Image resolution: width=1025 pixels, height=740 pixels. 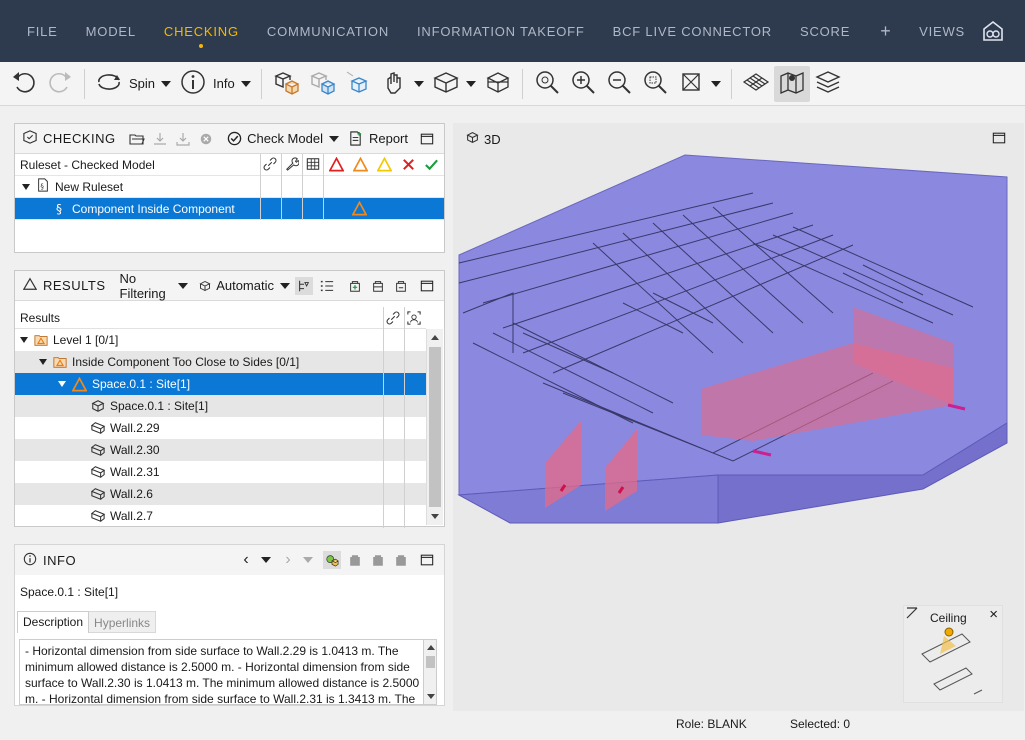 I want to click on undo-button, so click(x=24, y=84).